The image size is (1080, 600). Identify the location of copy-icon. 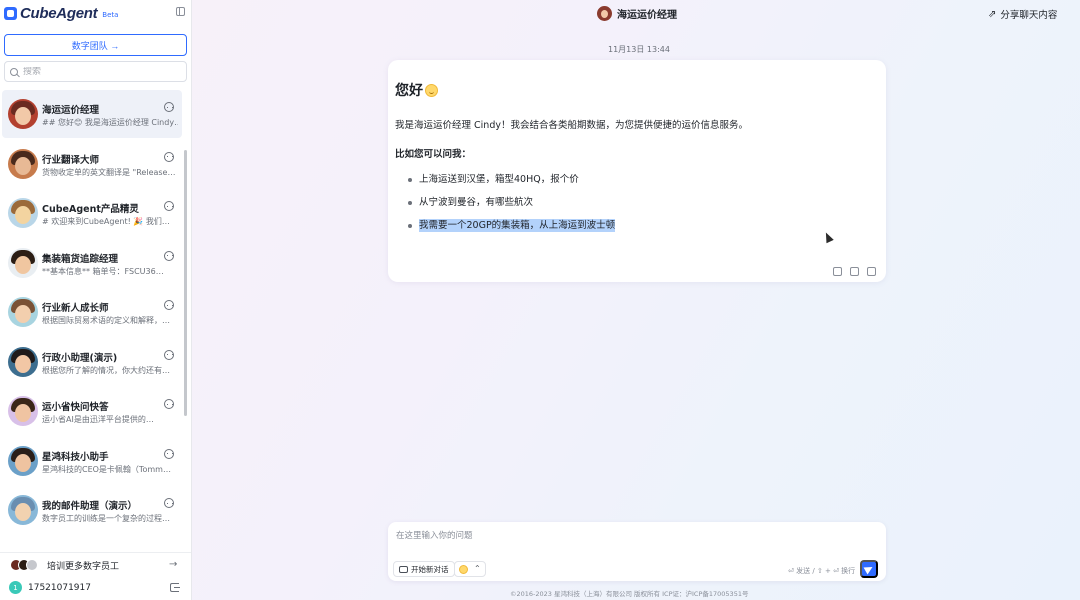
(837, 271).